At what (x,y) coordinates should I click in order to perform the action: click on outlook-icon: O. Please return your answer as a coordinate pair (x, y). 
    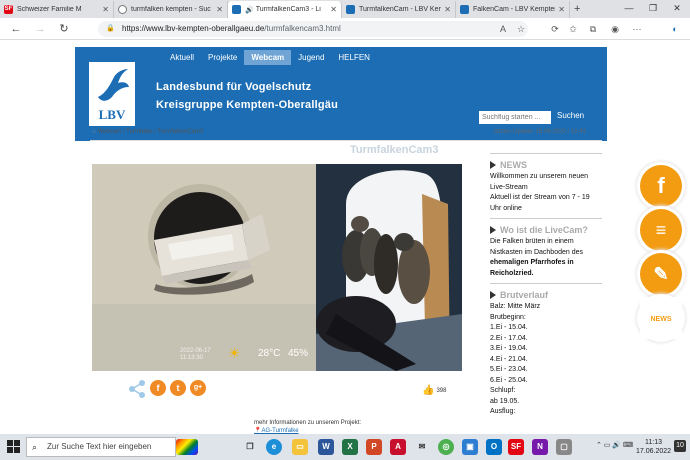
    Looking at the image, I should click on (494, 447).